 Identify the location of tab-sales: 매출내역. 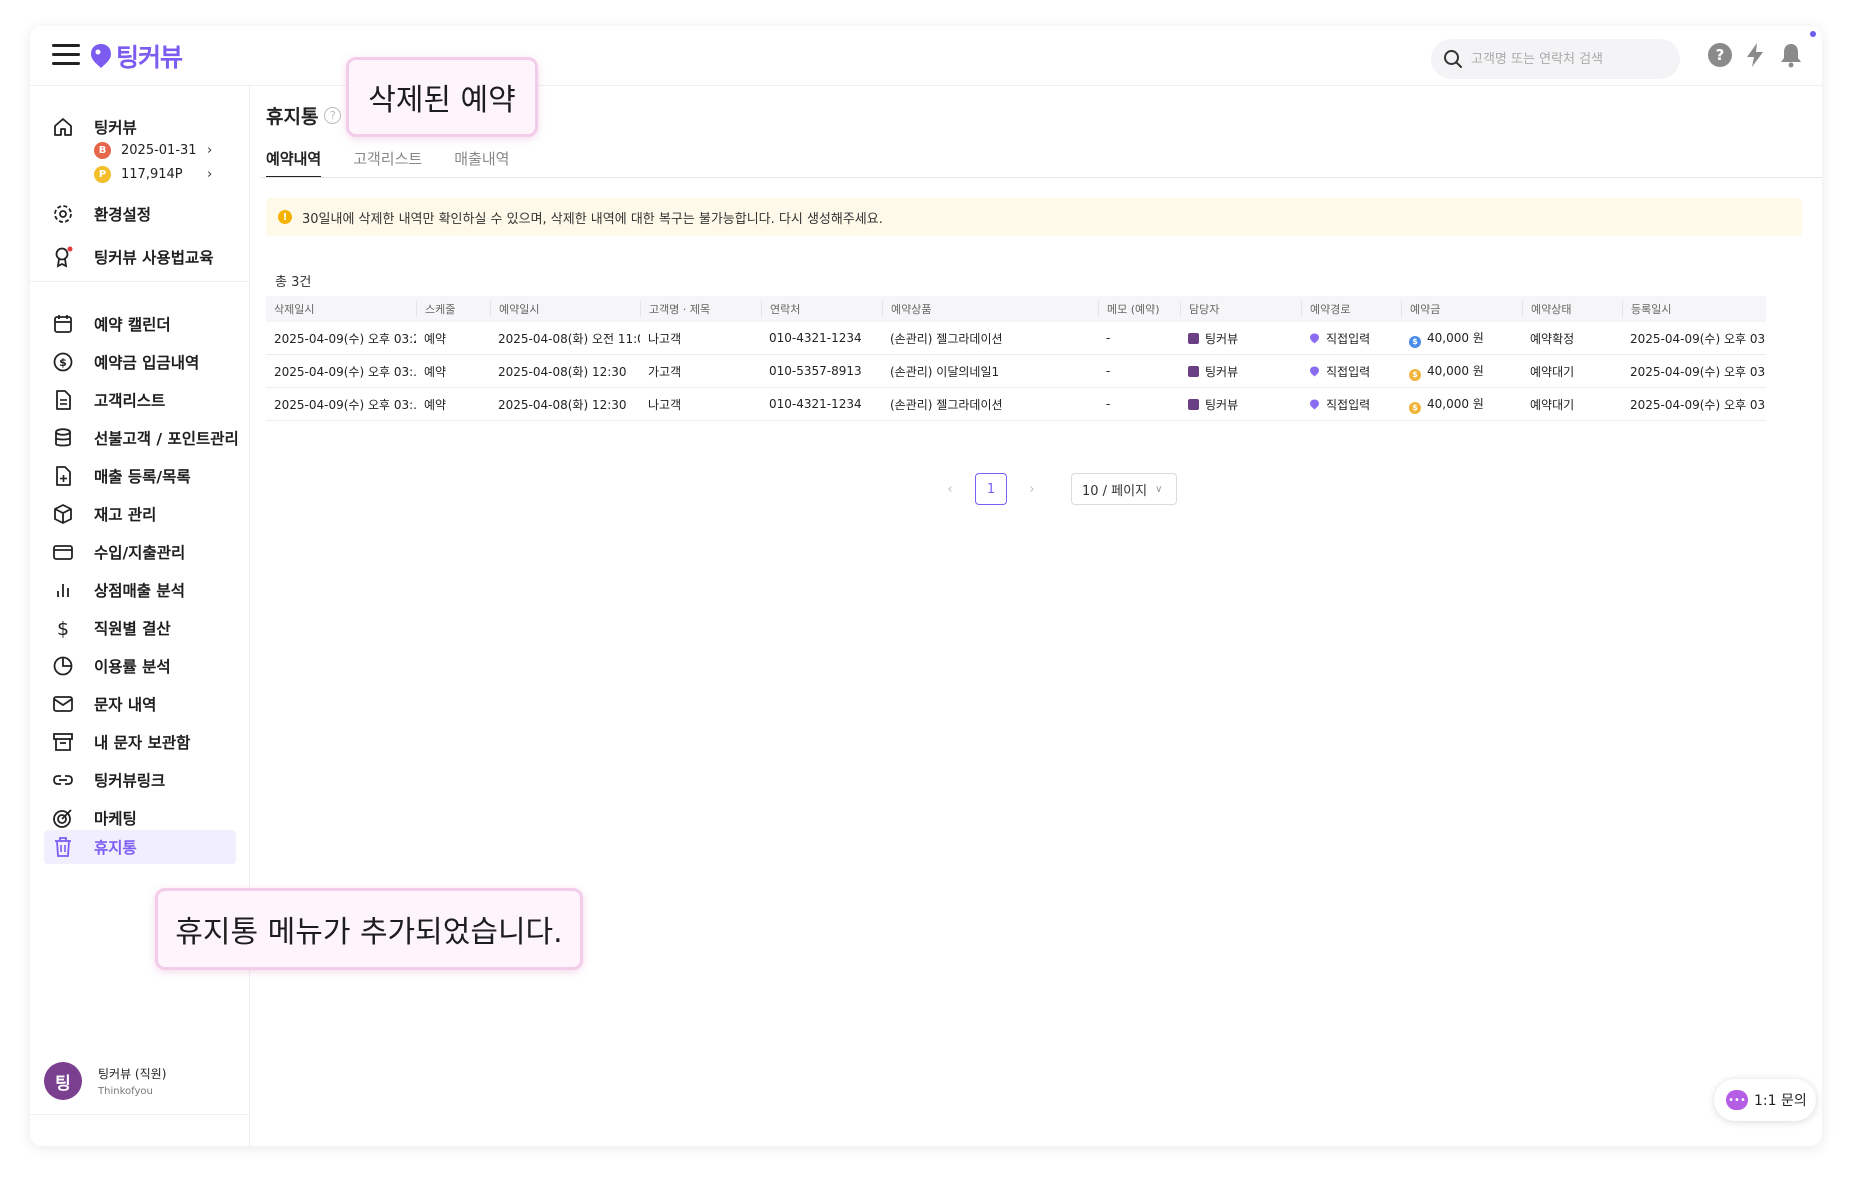
(481, 163).